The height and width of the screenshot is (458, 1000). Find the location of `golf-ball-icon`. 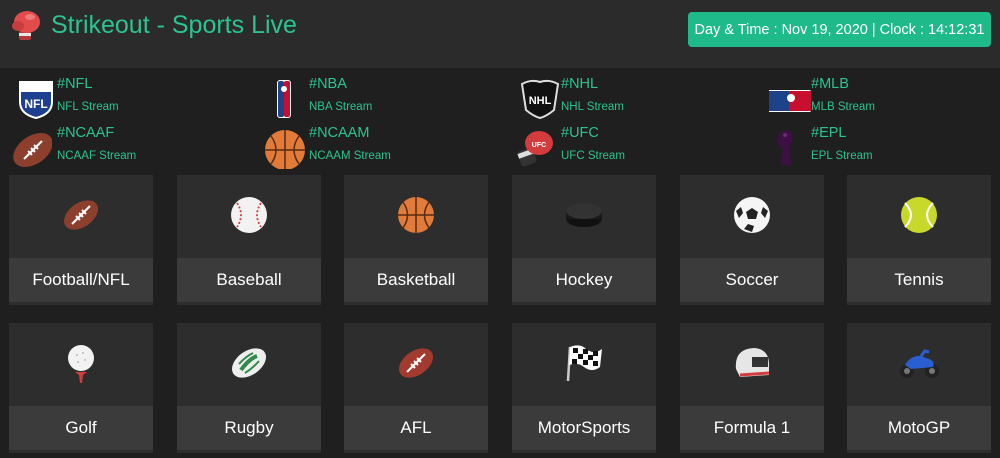

golf-ball-icon is located at coordinates (81, 364).